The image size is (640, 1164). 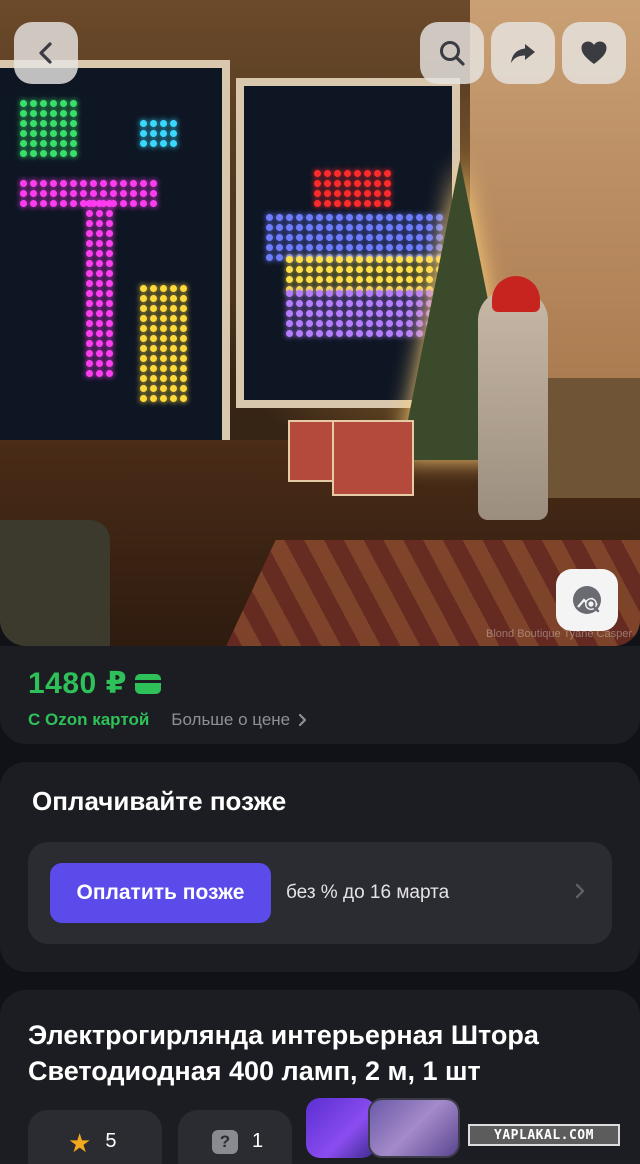 I want to click on search-button, so click(x=452, y=53).